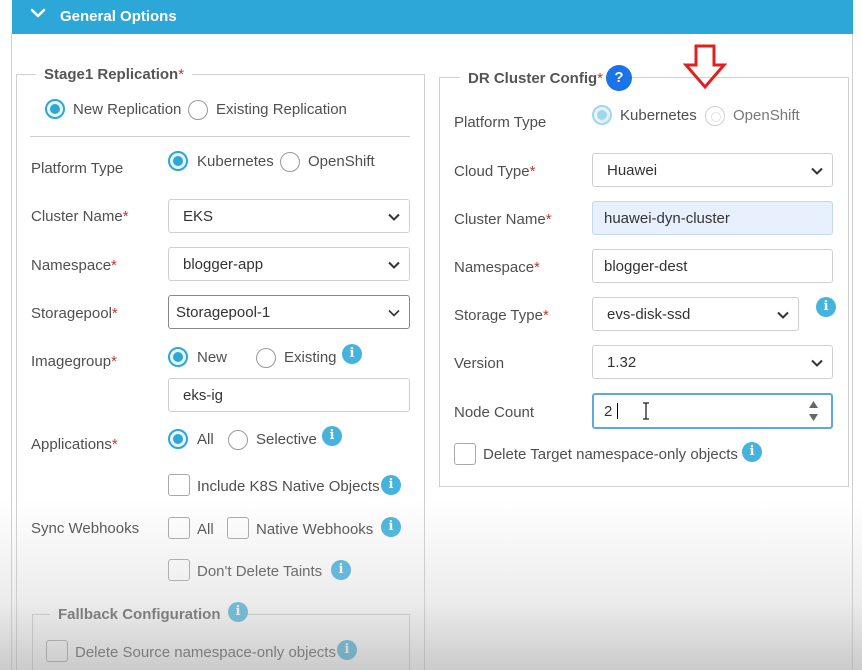  I want to click on dont-delete-taints-label: Don't Delete Taints, so click(259, 571).